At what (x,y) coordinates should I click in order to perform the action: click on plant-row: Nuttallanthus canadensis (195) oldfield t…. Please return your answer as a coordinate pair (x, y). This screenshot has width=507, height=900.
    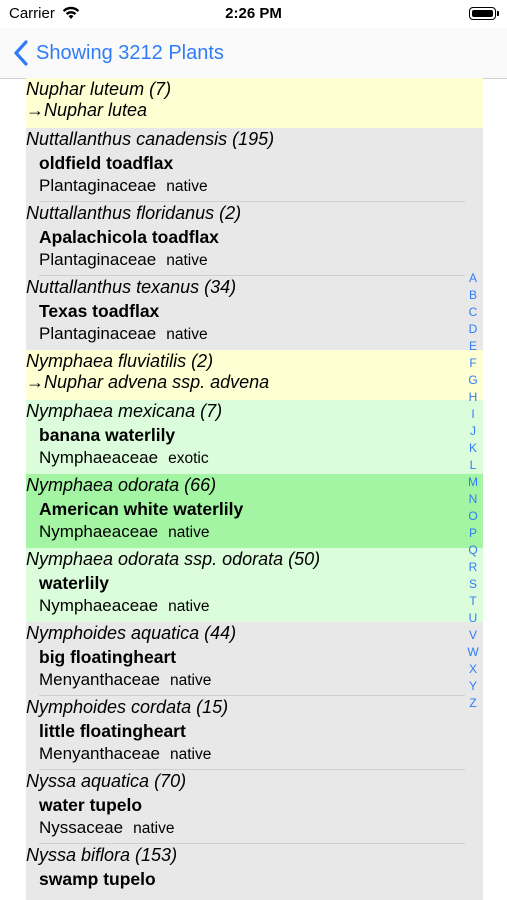
    Looking at the image, I should click on (254, 165).